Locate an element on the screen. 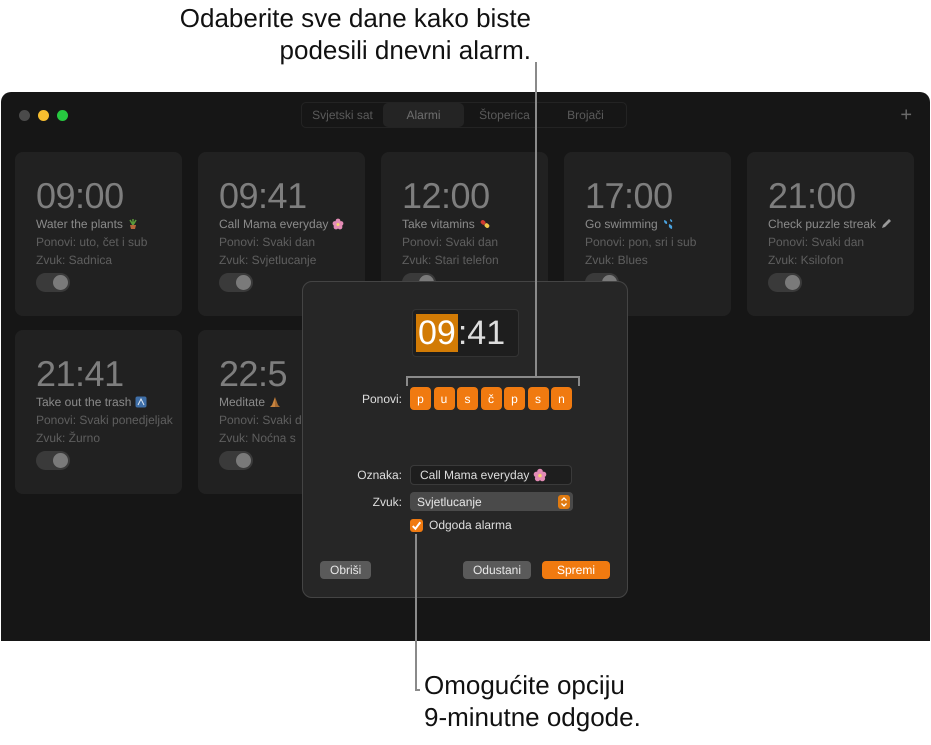 The height and width of the screenshot is (745, 931). snooze-label: Odgoda alarma is located at coordinates (470, 525).